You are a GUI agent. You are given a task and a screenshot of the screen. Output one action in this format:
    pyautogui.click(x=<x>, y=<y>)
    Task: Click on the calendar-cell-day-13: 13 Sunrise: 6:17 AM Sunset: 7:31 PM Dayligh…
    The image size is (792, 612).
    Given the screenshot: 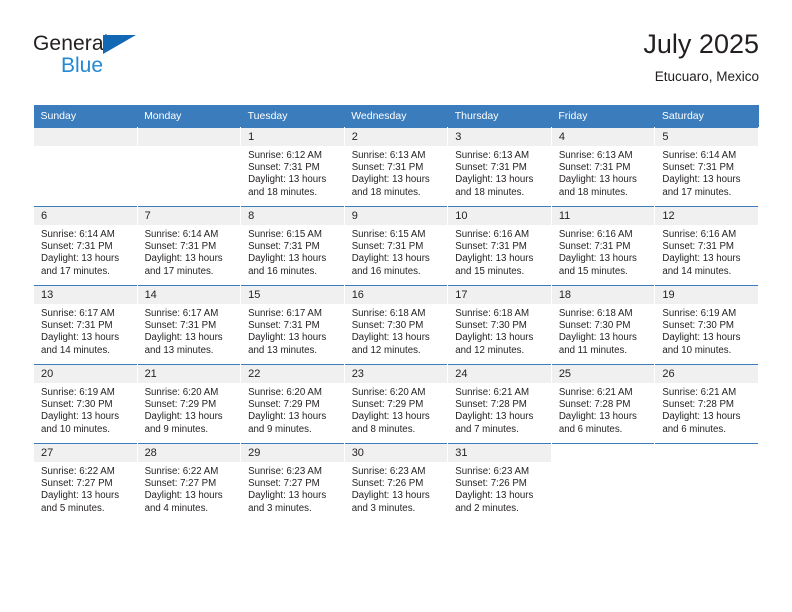 What is the action you would take?
    pyautogui.click(x=85, y=325)
    